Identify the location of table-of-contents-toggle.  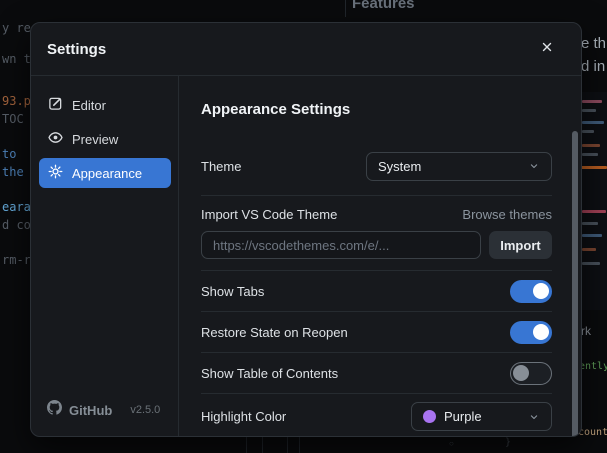
(531, 373).